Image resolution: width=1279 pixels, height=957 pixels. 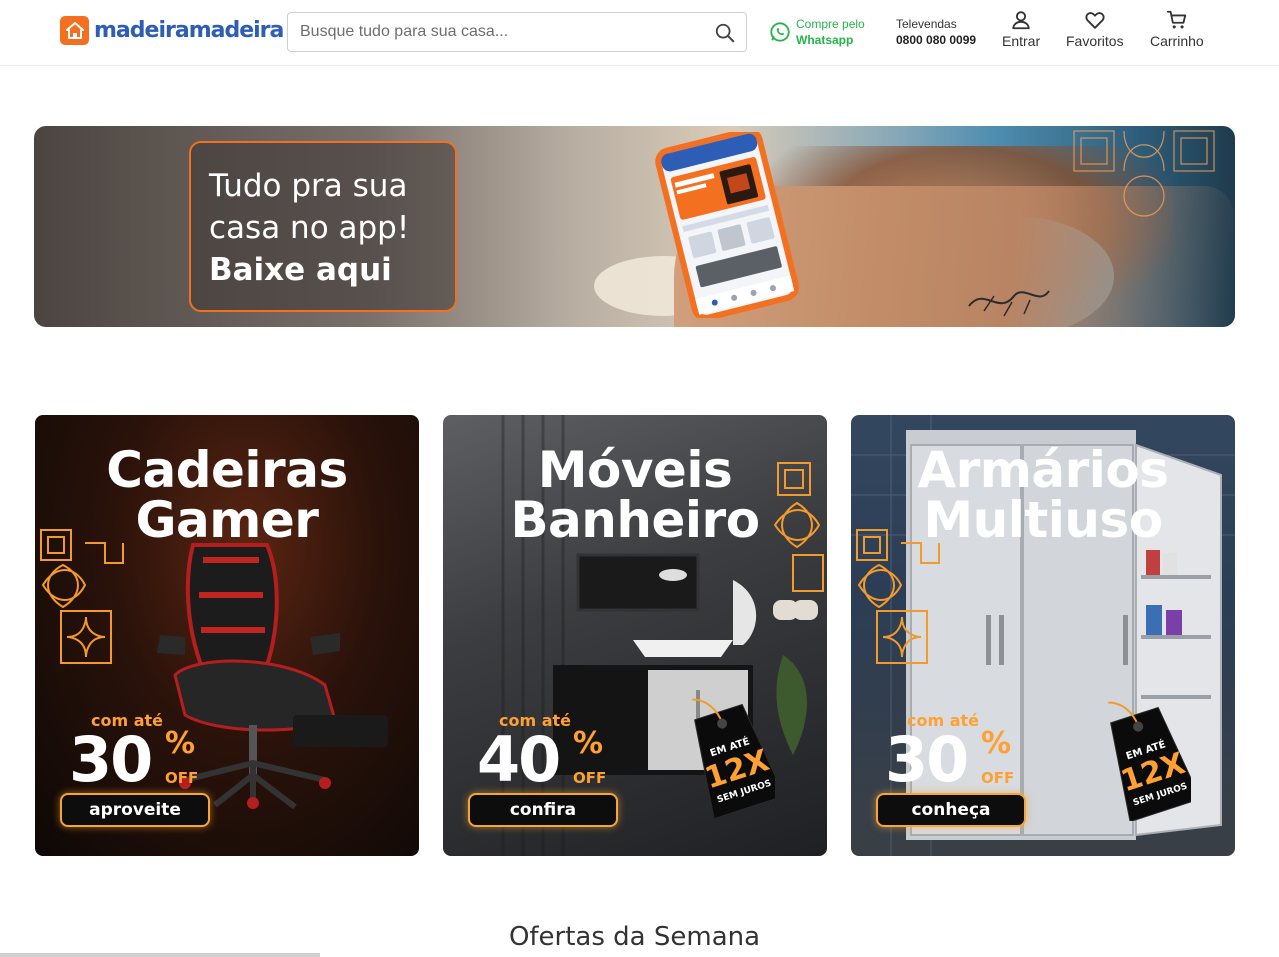 What do you see at coordinates (227, 495) in the screenshot?
I see `card-title: Cadeiras Gamer` at bounding box center [227, 495].